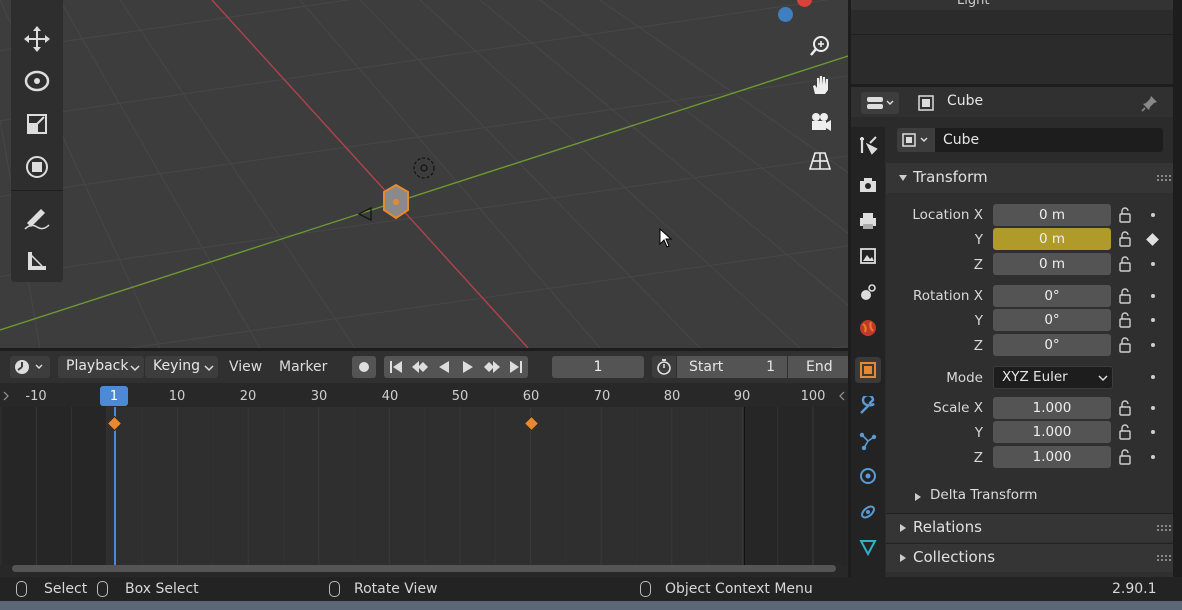 Image resolution: width=1182 pixels, height=610 pixels. Describe the element at coordinates (868, 292) in the screenshot. I see `tab-scene` at that location.